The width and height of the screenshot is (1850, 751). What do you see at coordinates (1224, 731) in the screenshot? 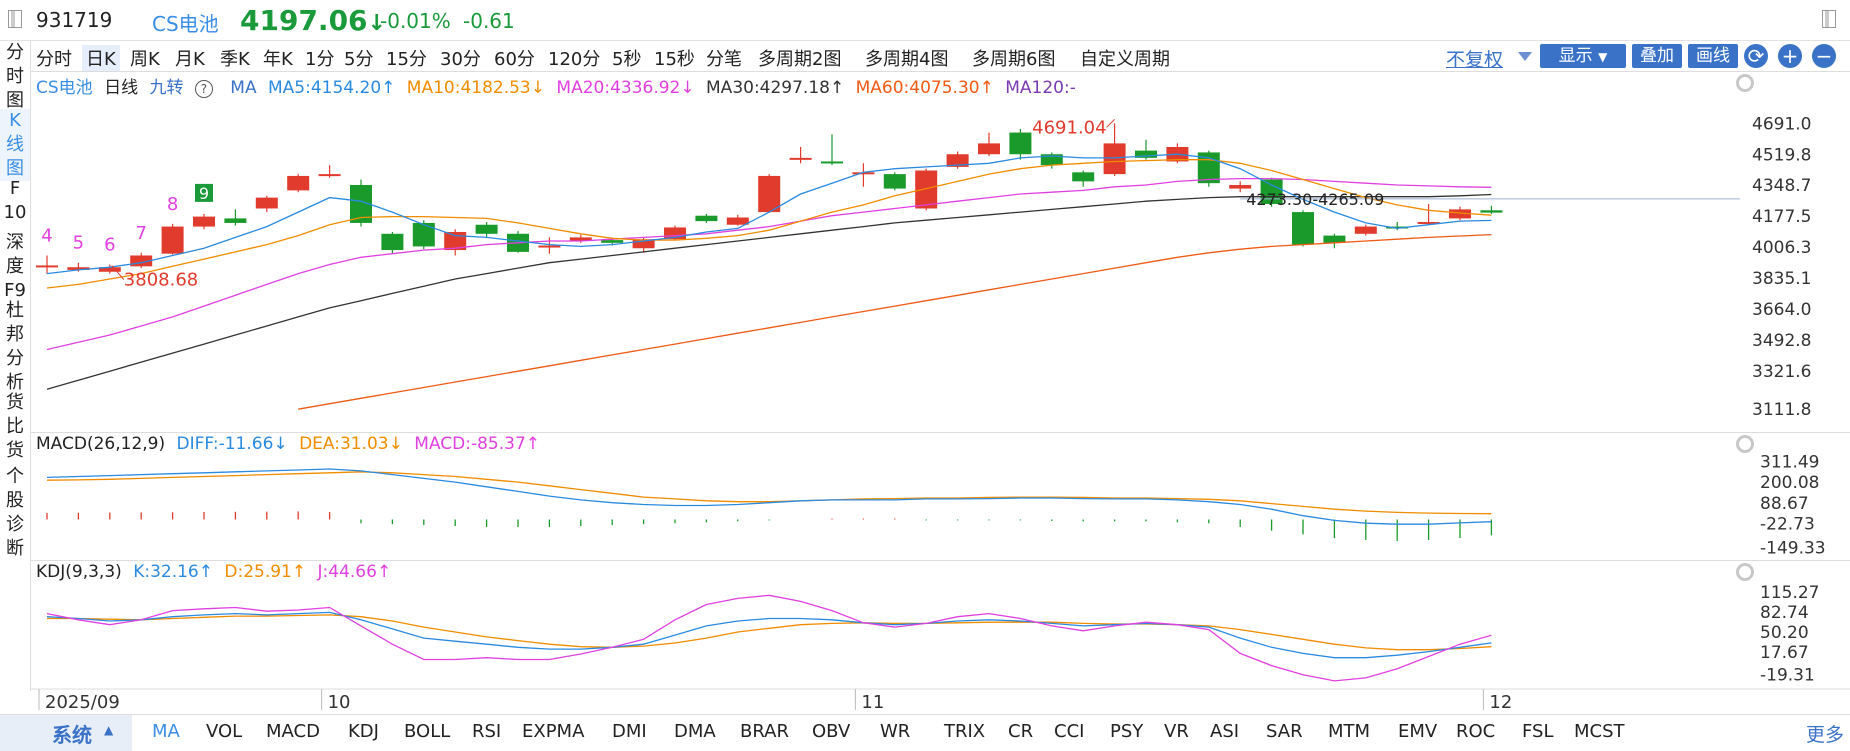
I see `indicator-tab: ASI` at bounding box center [1224, 731].